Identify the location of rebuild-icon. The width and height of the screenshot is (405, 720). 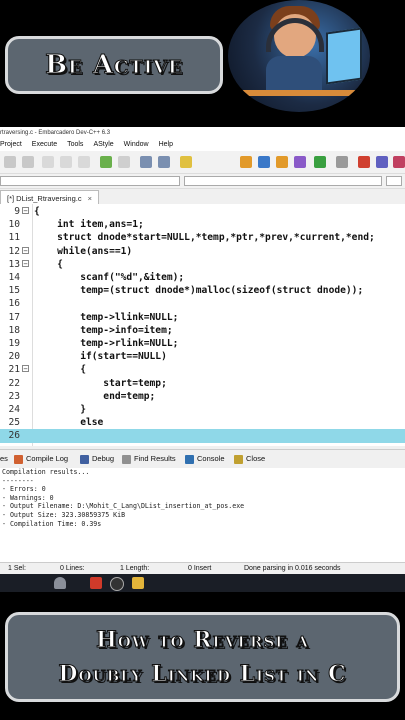
(300, 162).